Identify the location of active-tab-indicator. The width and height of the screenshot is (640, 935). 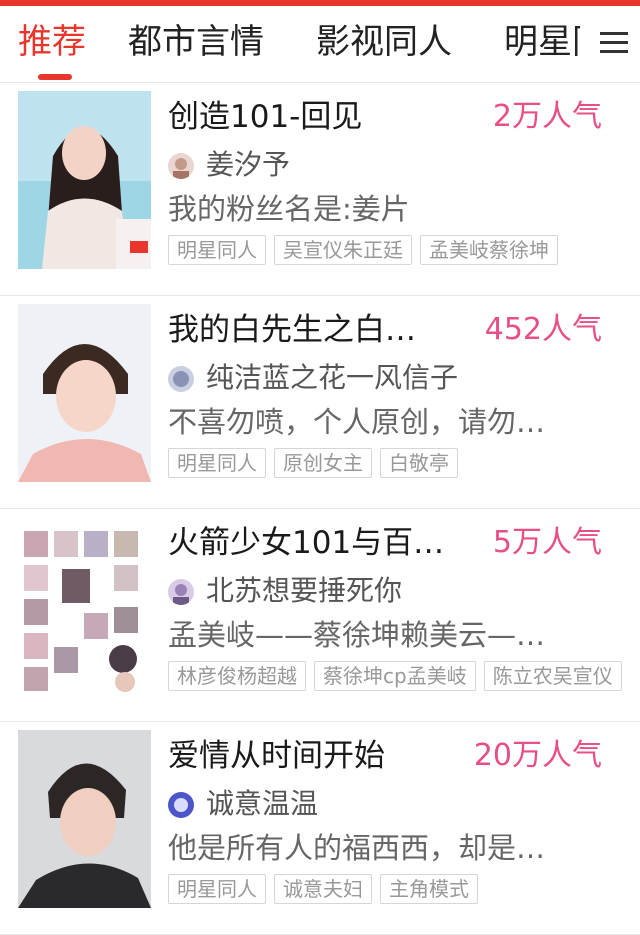
(55, 77).